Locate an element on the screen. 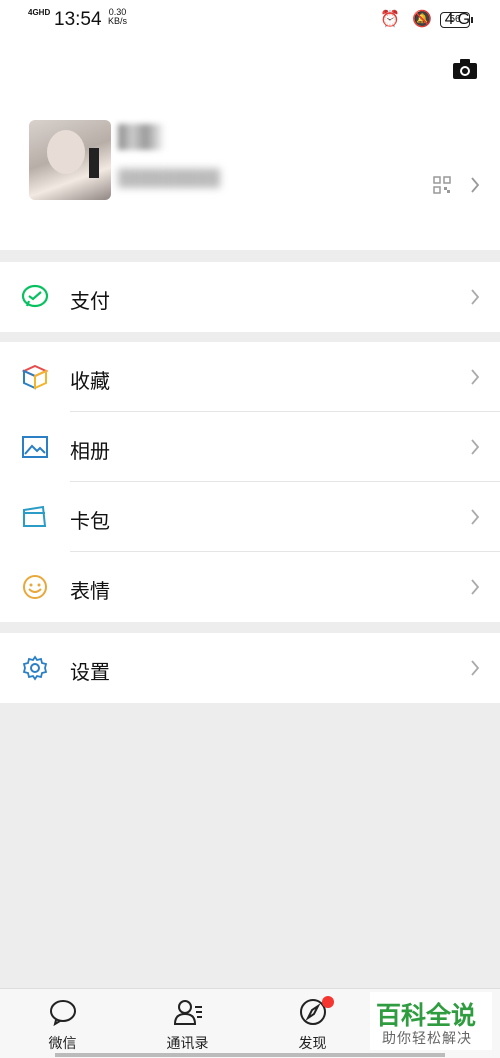 The height and width of the screenshot is (1058, 500). chat-bubble-icon is located at coordinates (62, 1013).